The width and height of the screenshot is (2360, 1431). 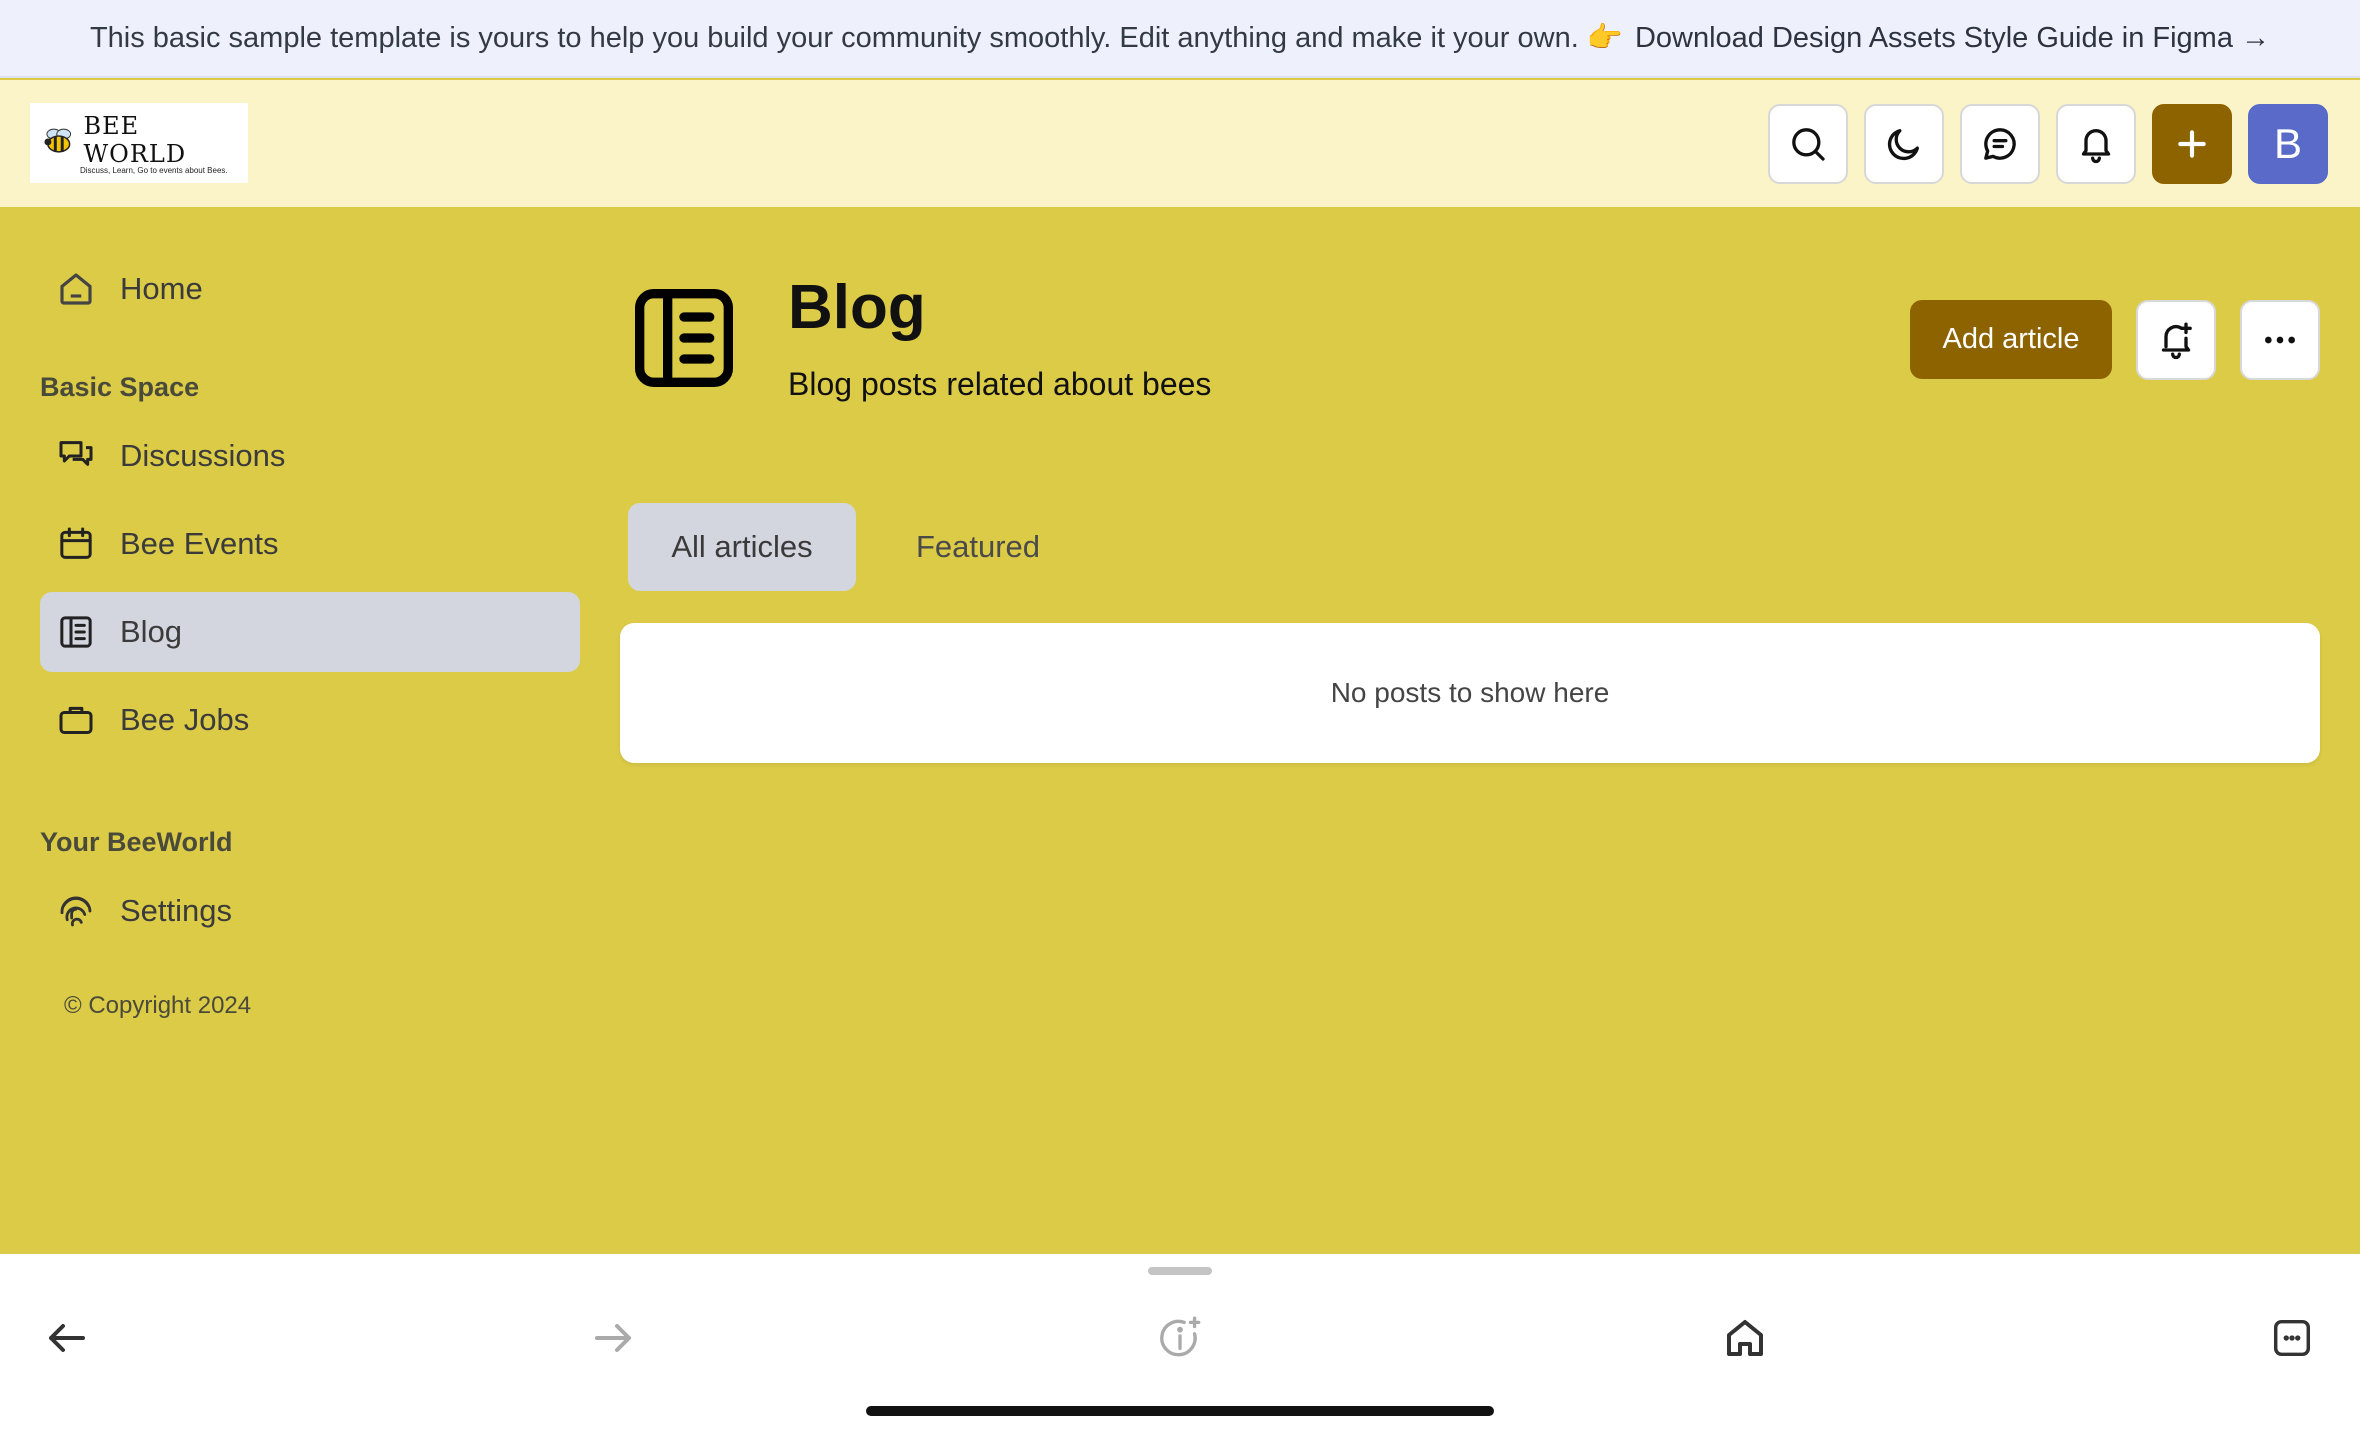 I want to click on tabs-icon, so click(x=2292, y=1338).